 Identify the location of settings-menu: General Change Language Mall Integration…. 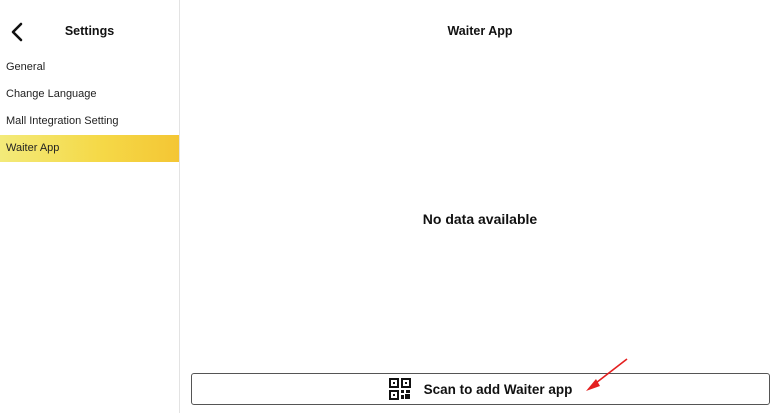
(89, 108).